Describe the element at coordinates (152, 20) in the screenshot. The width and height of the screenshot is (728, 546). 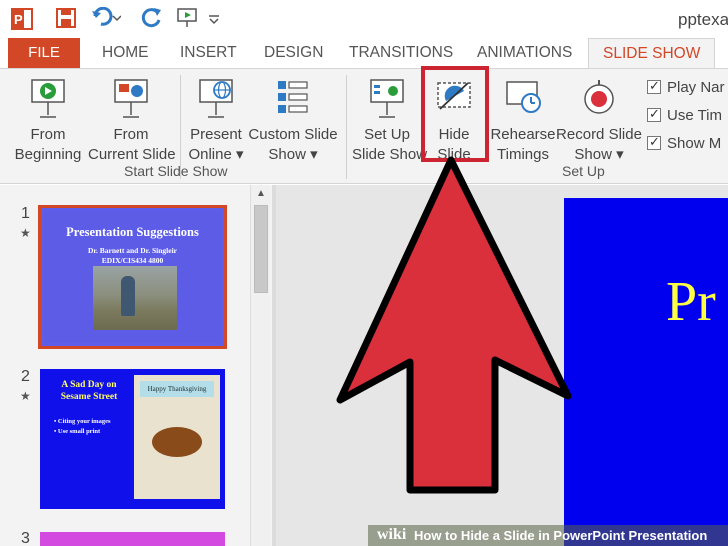
I see `redo-icon` at that location.